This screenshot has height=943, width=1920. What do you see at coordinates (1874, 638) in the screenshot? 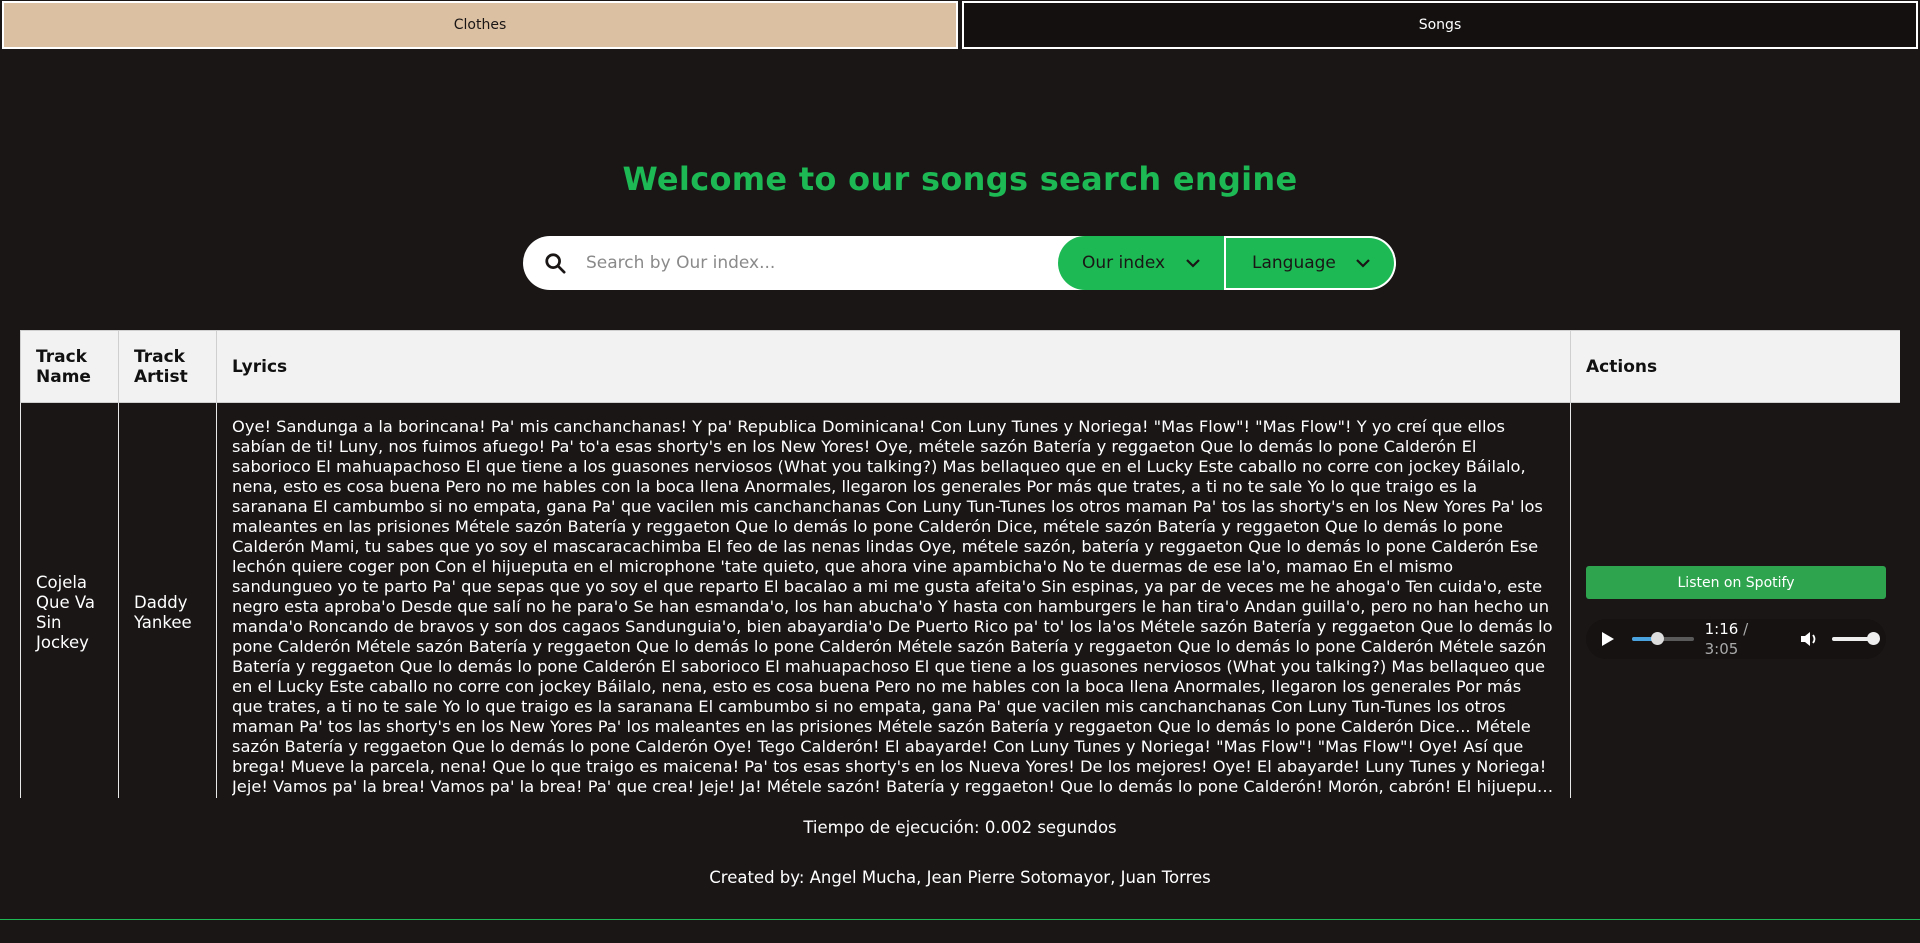
I see `volume-knob` at bounding box center [1874, 638].